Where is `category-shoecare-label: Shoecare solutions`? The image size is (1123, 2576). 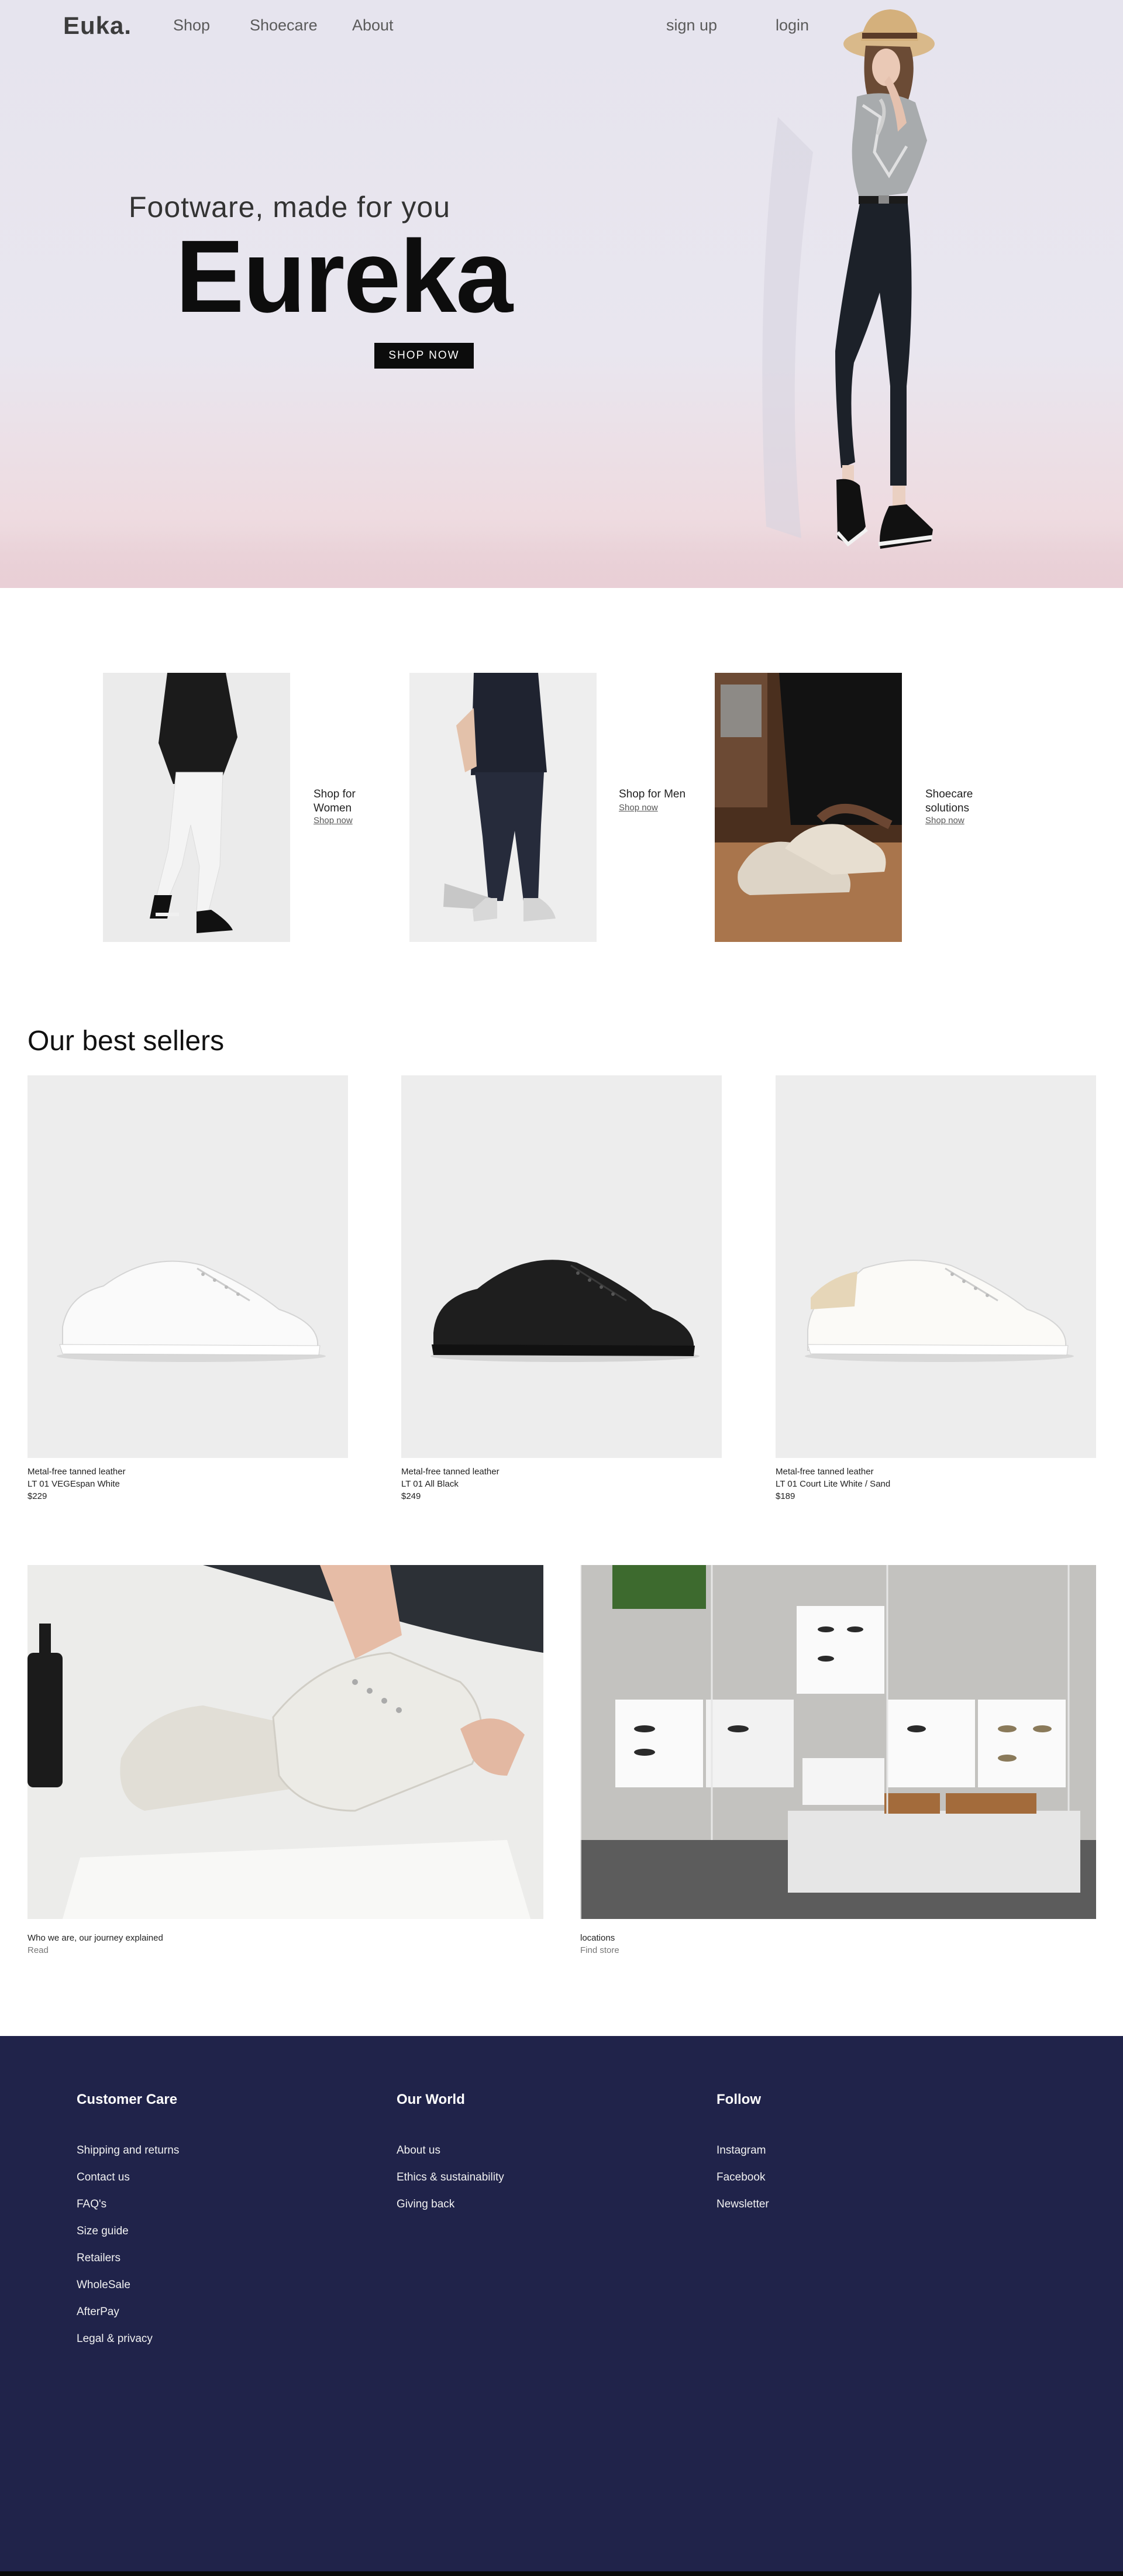
category-shoecare-label: Shoecare solutions is located at coordinates (949, 801).